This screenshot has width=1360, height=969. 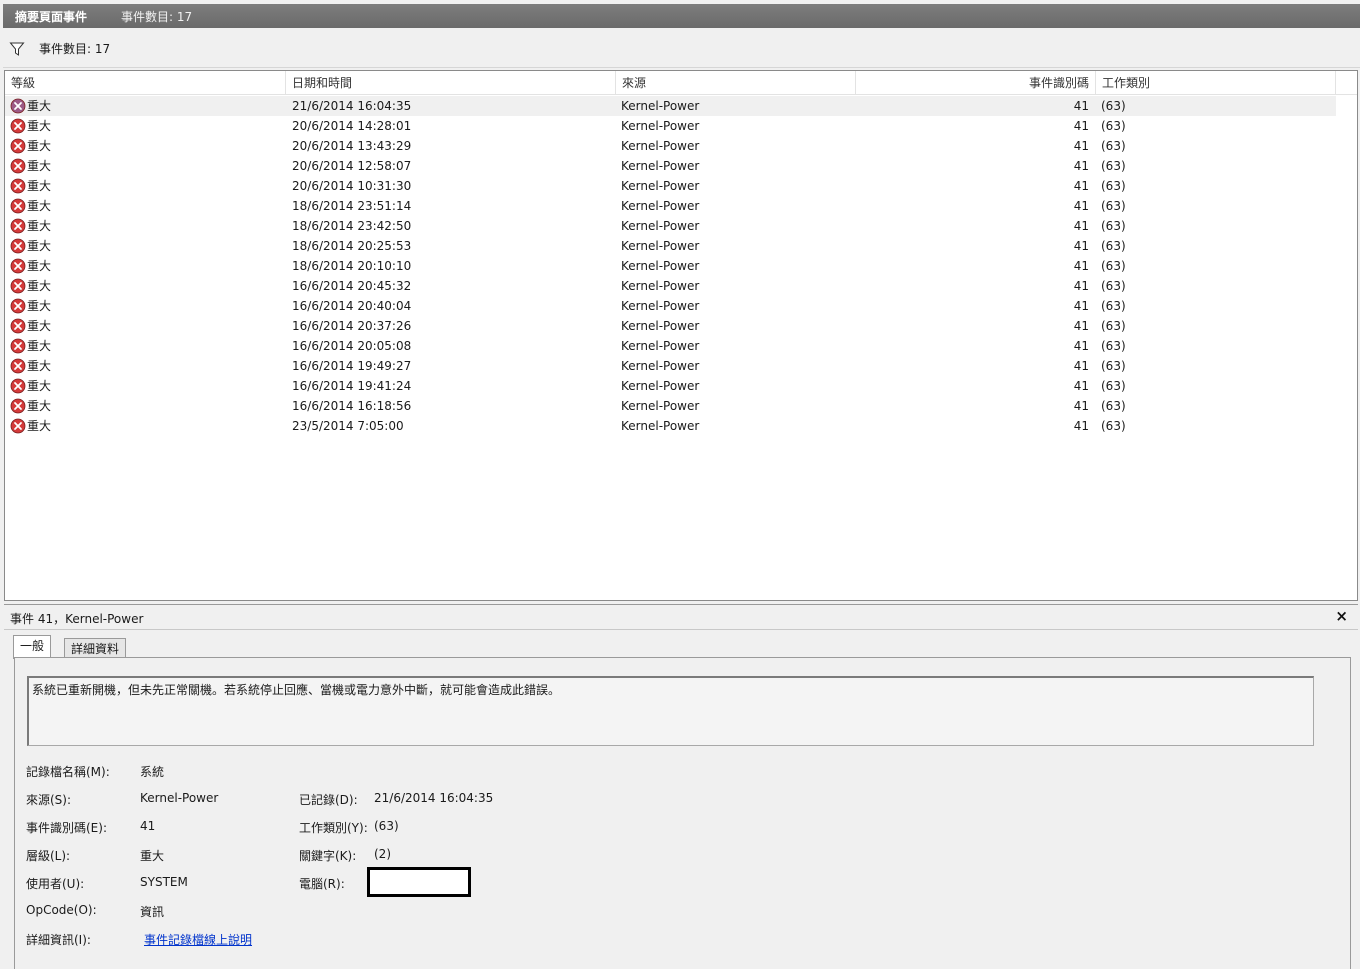 What do you see at coordinates (352, 386) in the screenshot?
I see `row-datetime: 16/6/2014 19:41:24` at bounding box center [352, 386].